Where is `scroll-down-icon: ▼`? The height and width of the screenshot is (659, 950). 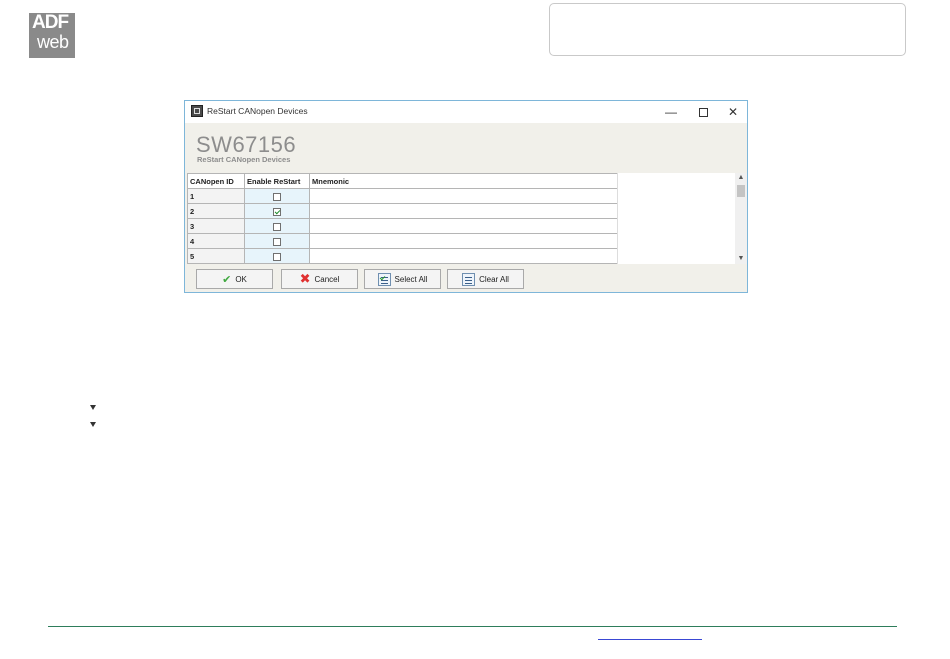 scroll-down-icon: ▼ is located at coordinates (741, 259).